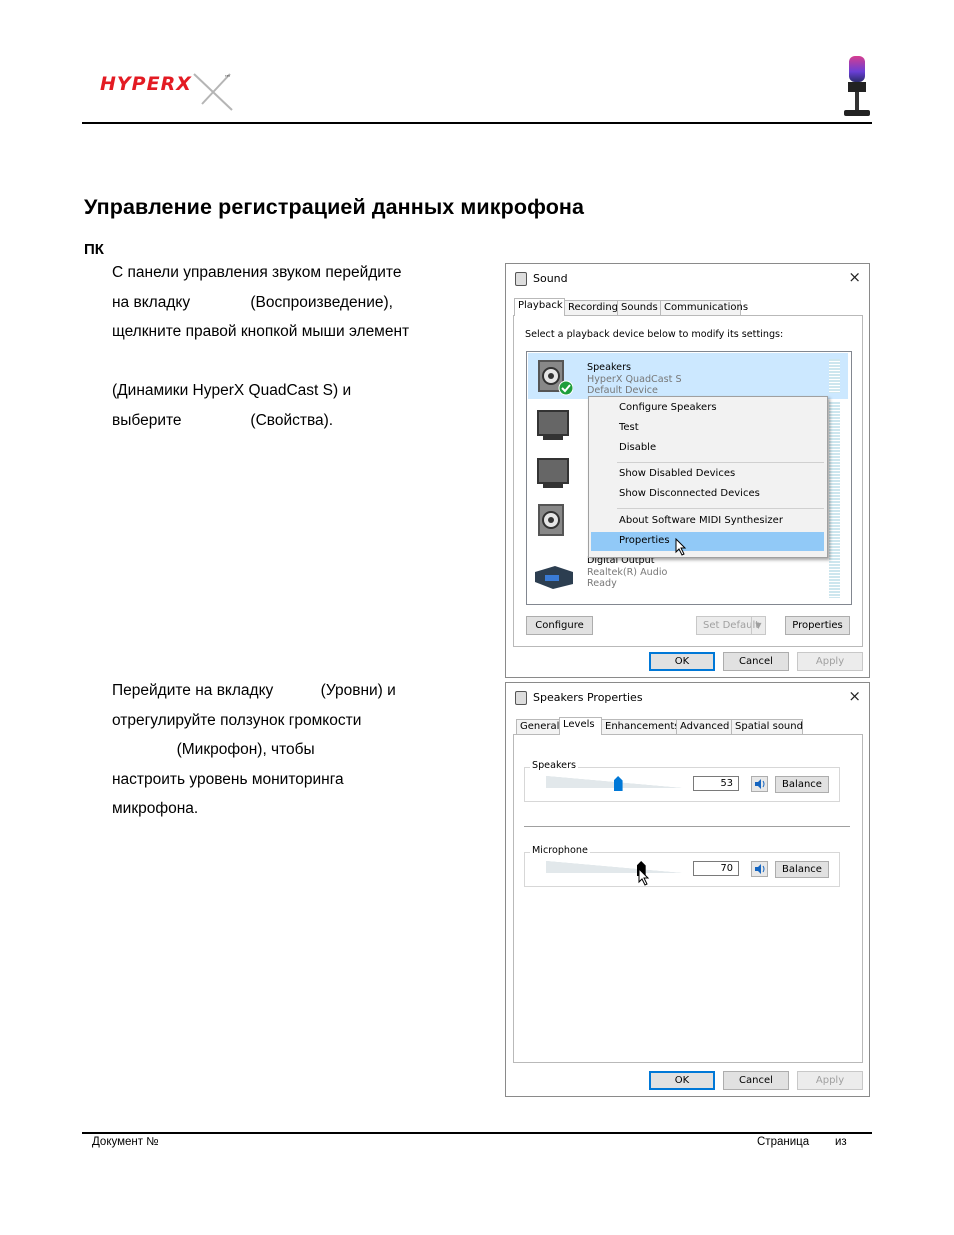  Describe the element at coordinates (228, 779) in the screenshot. I see `step2-line: настроить уровень мониторинга` at that location.